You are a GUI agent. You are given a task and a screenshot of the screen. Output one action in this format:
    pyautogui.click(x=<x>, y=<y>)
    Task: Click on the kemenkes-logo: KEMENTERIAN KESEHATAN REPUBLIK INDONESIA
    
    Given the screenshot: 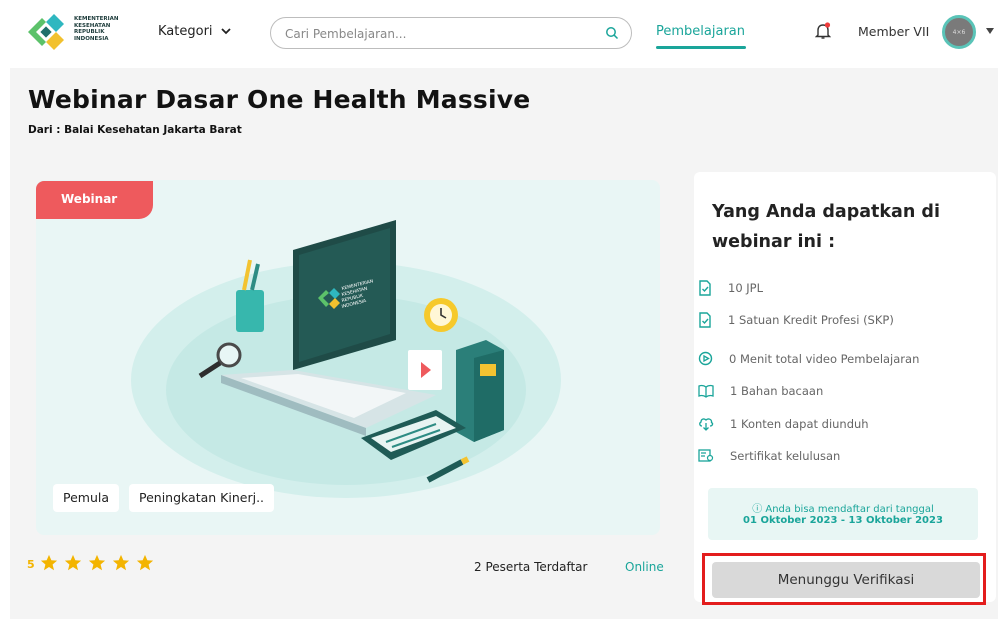 What is the action you would take?
    pyautogui.click(x=79, y=33)
    